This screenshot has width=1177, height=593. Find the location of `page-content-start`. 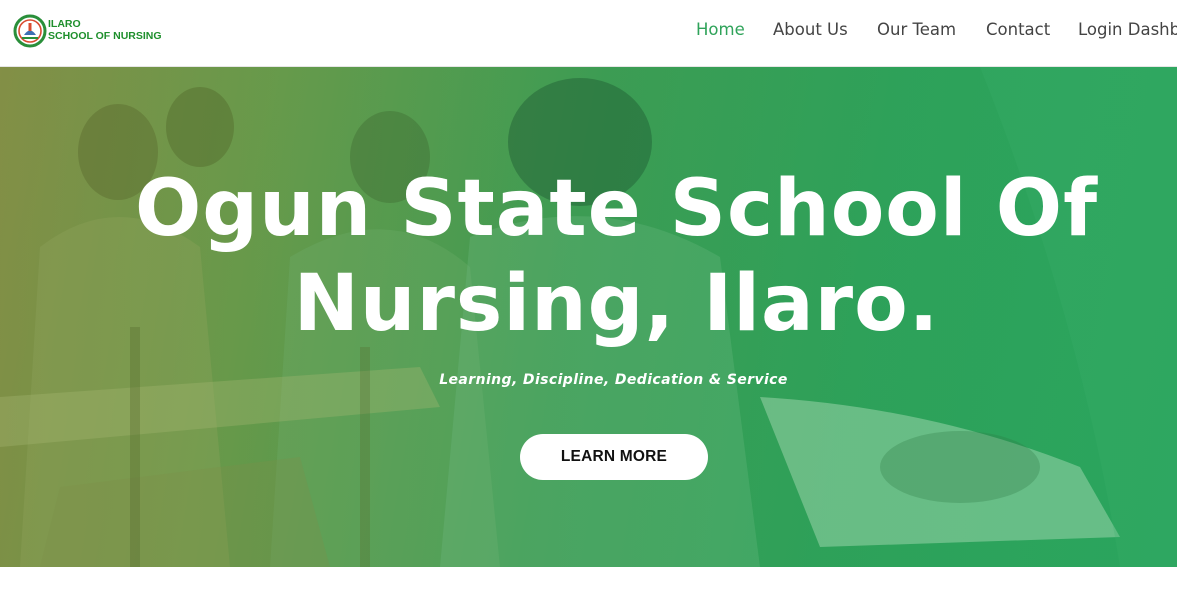

page-content-start is located at coordinates (588, 580).